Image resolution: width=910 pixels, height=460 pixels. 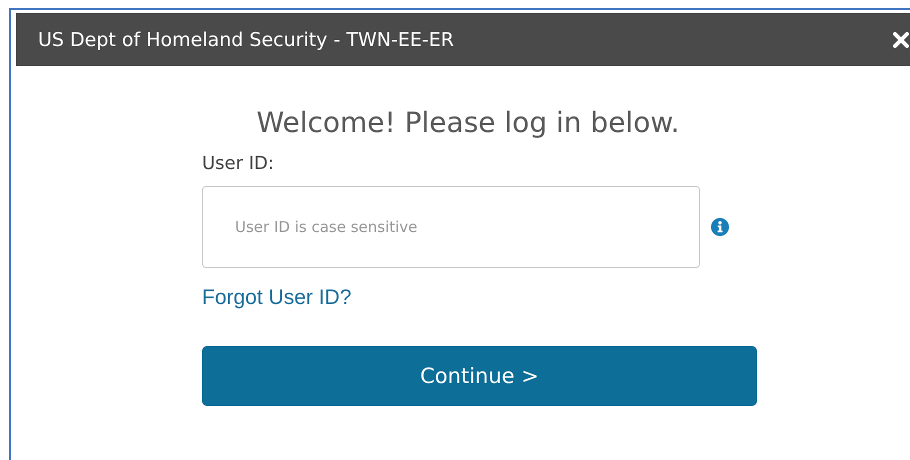 I want to click on field-label: User ID:, so click(x=238, y=163).